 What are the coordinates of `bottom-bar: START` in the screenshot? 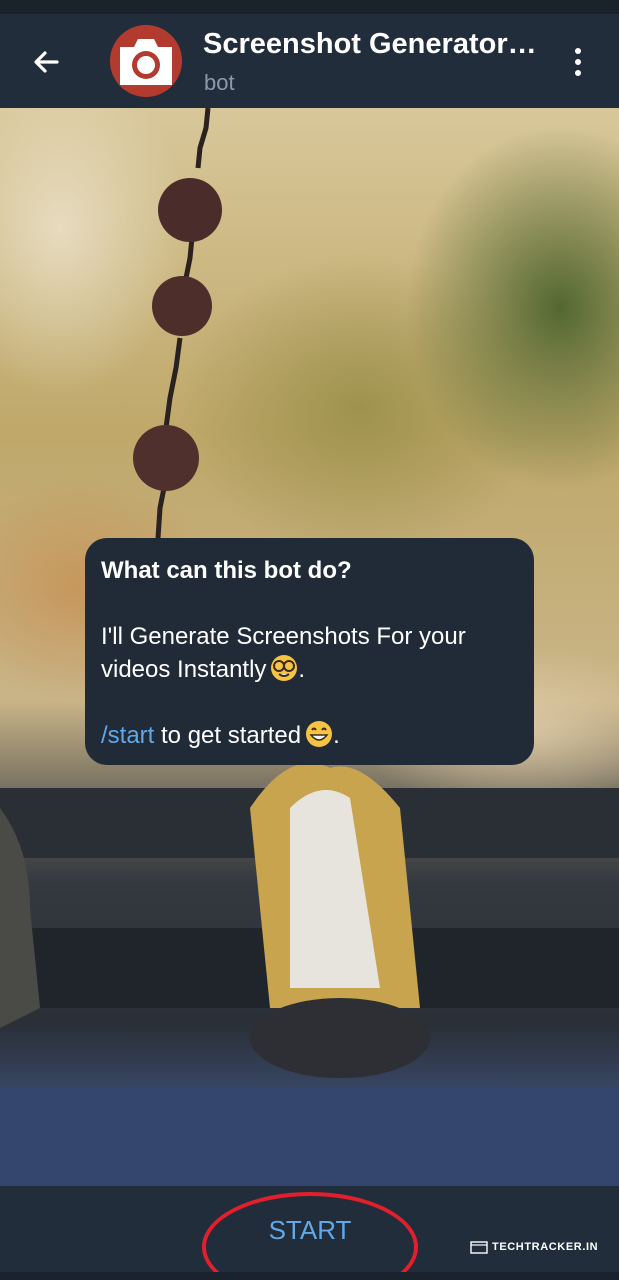 It's located at (309, 1229).